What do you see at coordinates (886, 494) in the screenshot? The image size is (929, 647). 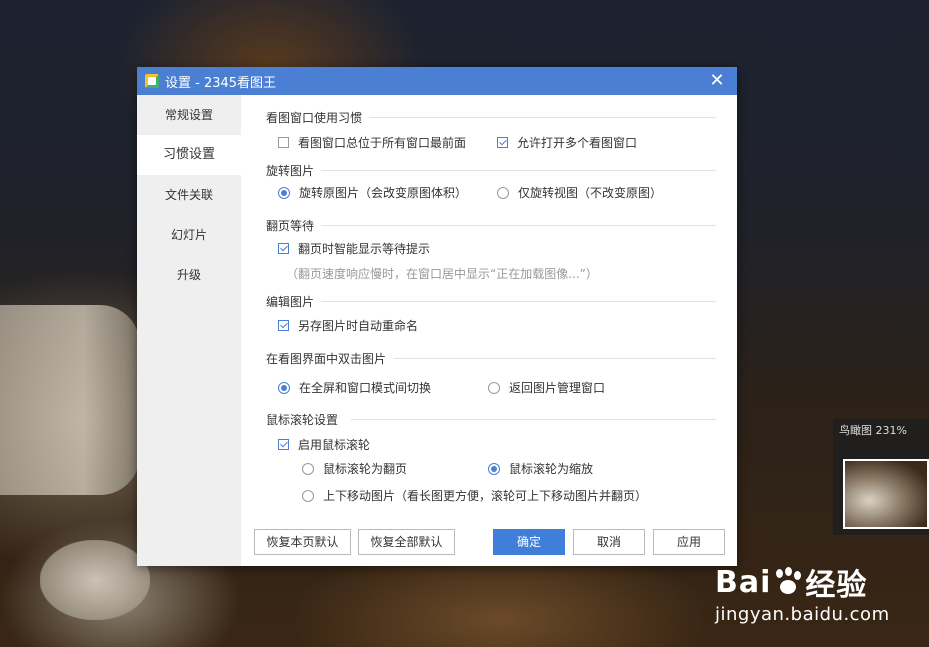 I see `navigator-viewport` at bounding box center [886, 494].